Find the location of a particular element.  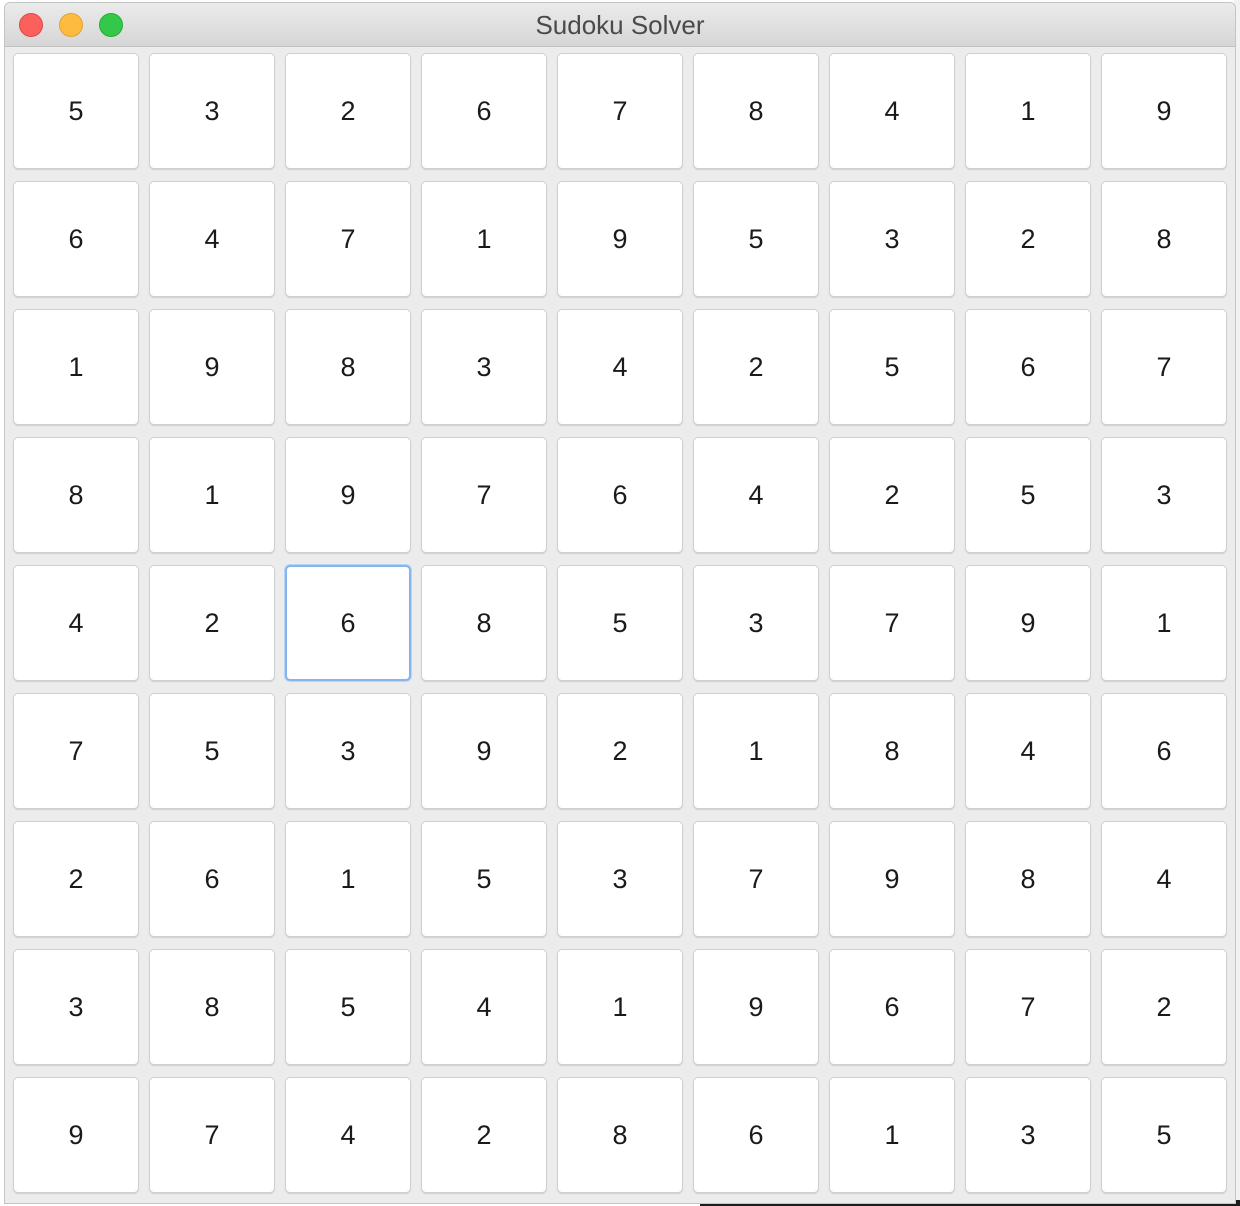

sudoku-cell-r4-c3: 9 is located at coordinates (348, 495).